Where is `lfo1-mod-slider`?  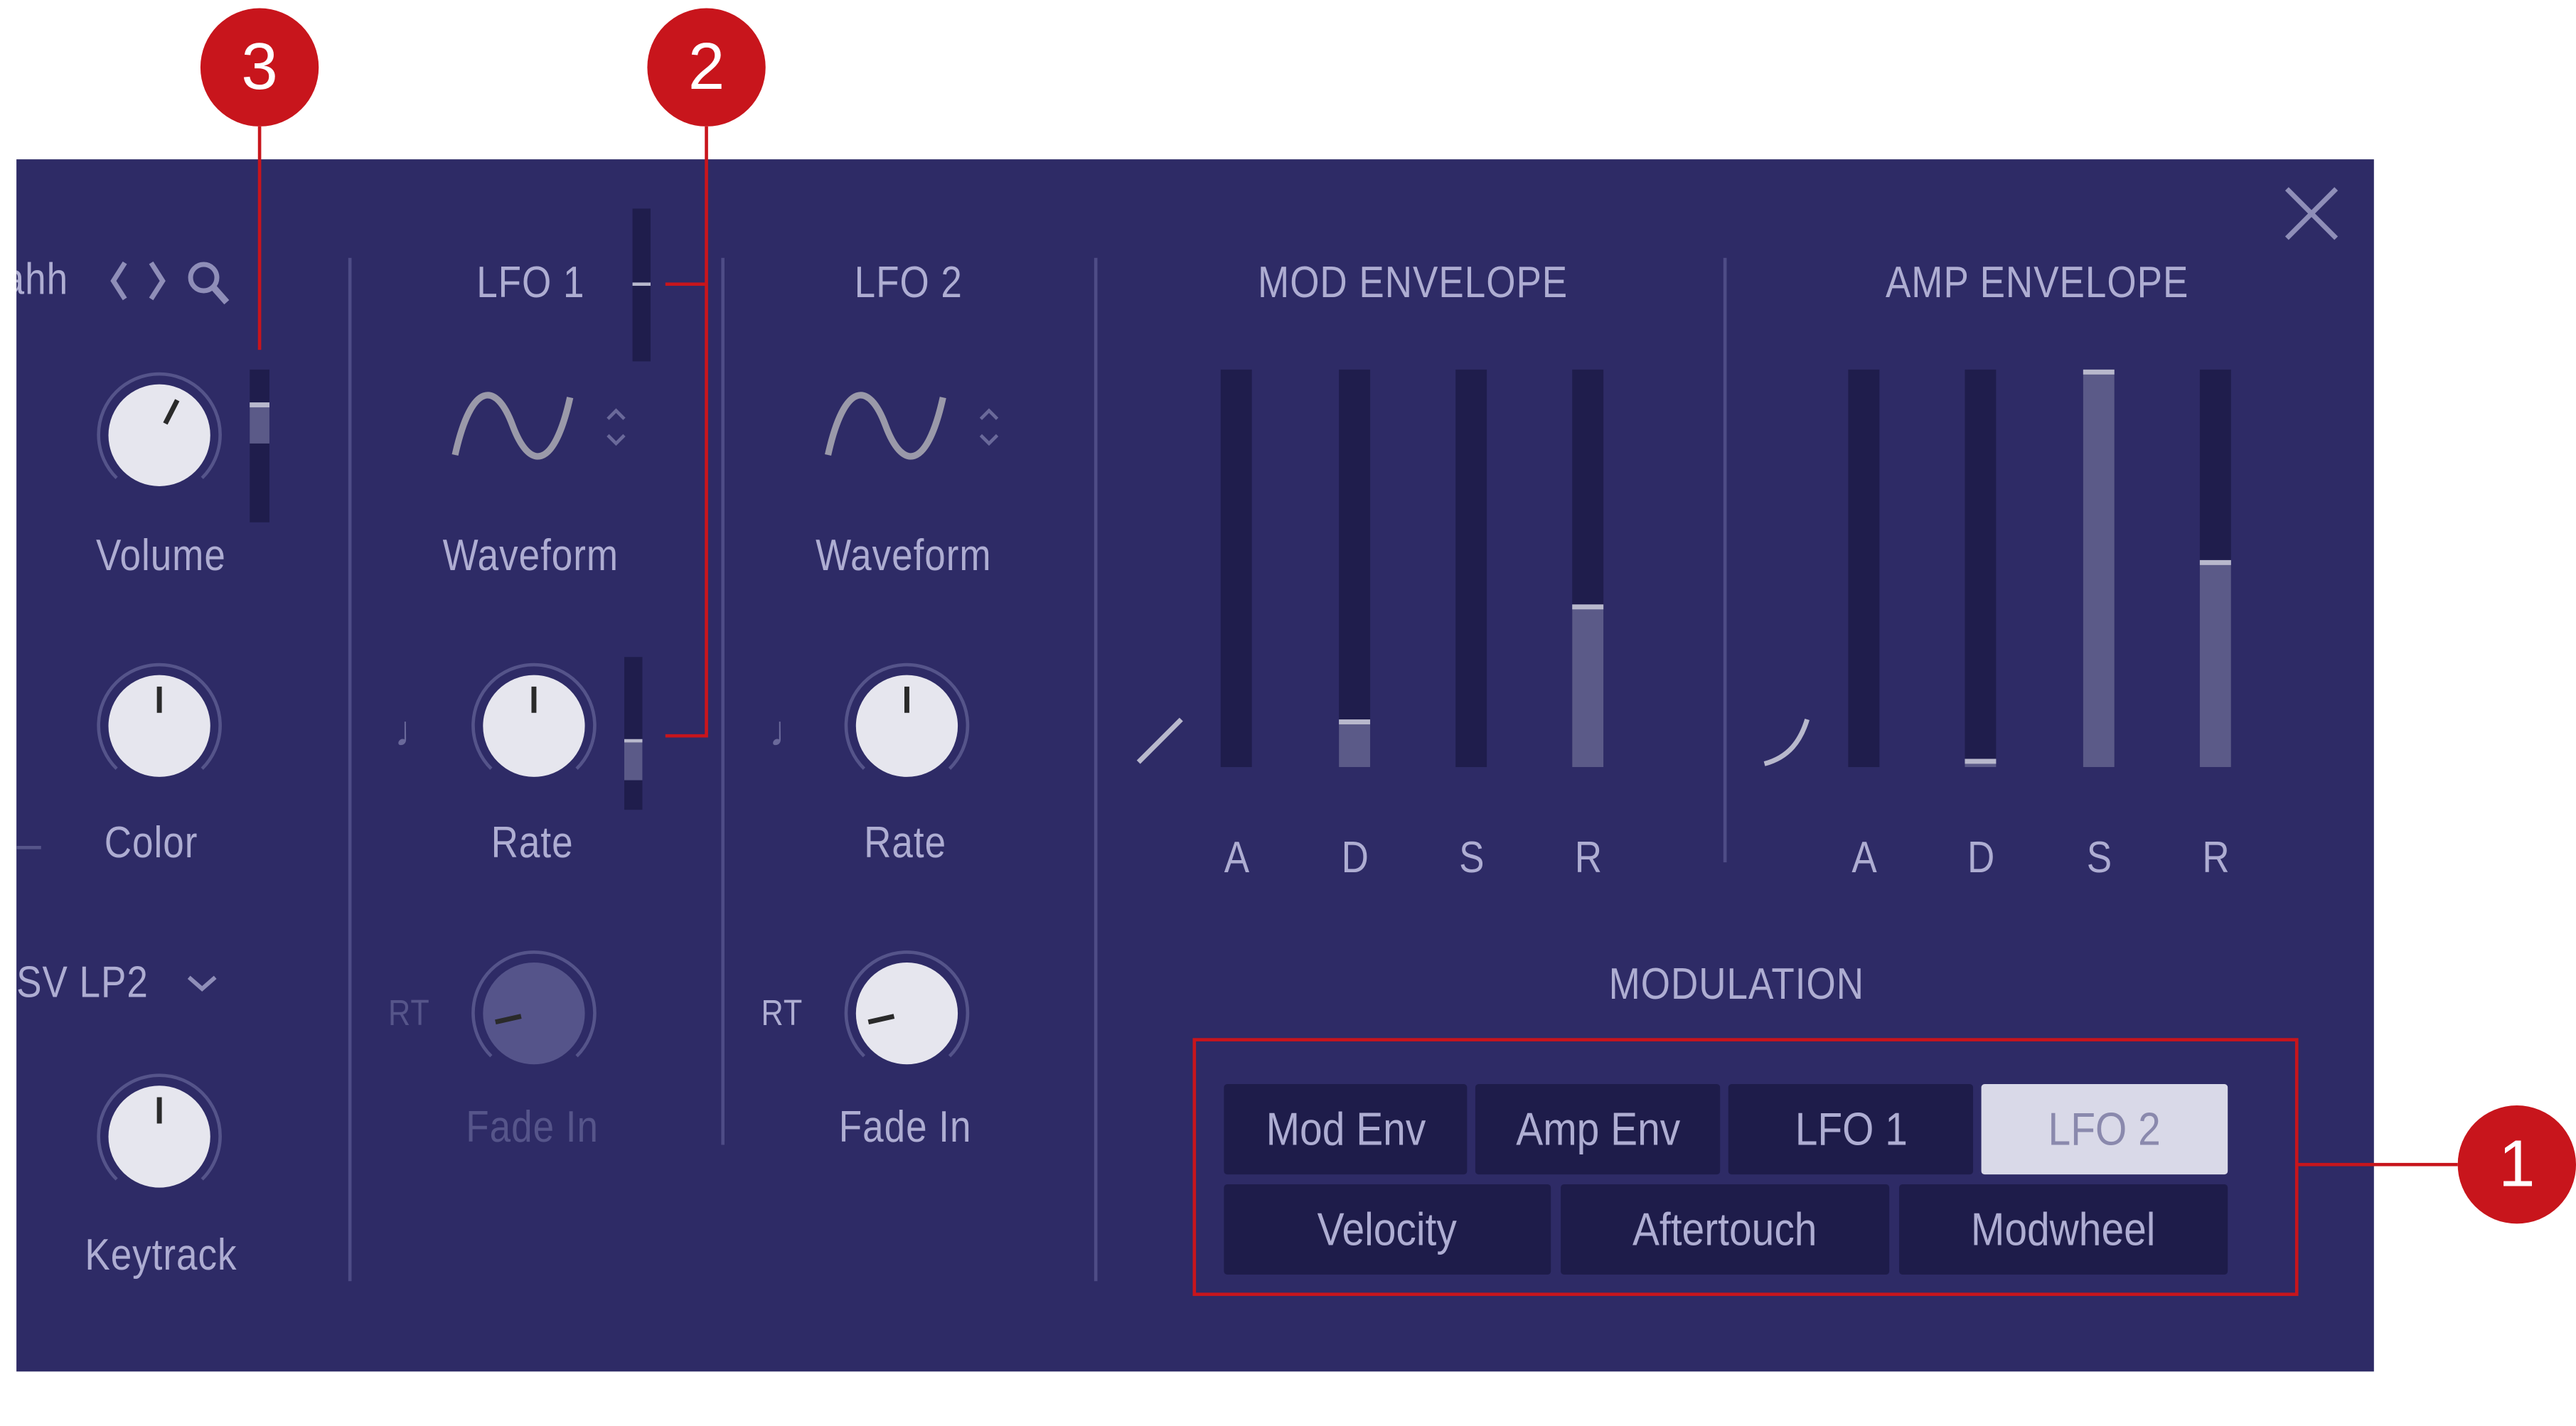 lfo1-mod-slider is located at coordinates (641, 285).